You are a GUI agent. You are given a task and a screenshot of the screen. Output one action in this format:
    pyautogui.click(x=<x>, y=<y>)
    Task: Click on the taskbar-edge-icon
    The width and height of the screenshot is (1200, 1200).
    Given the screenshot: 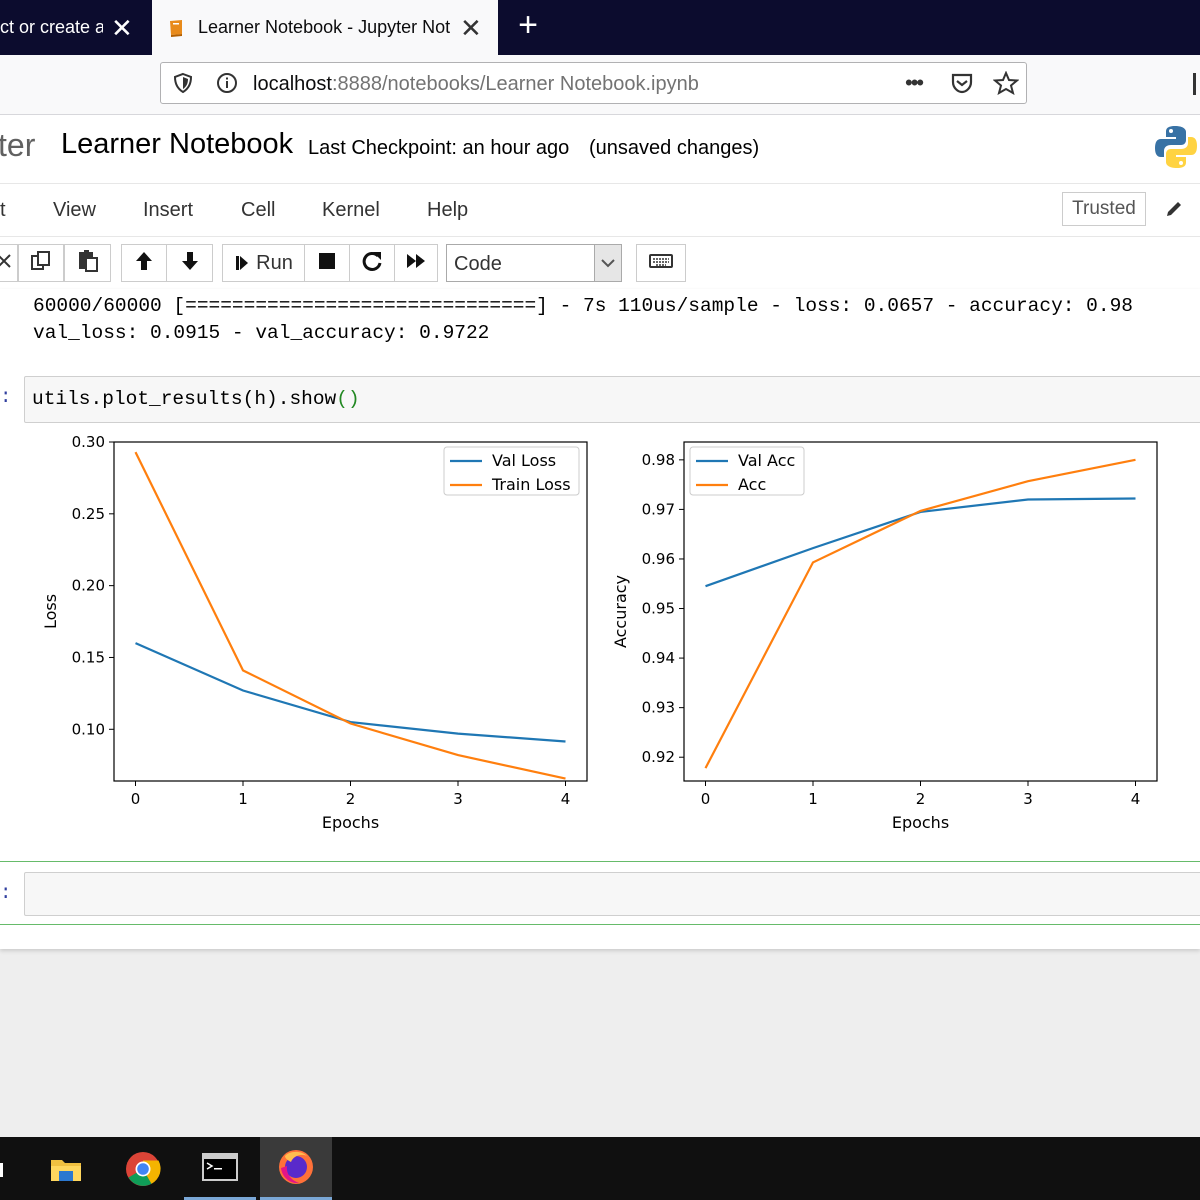 What is the action you would take?
    pyautogui.click(x=1, y=1170)
    